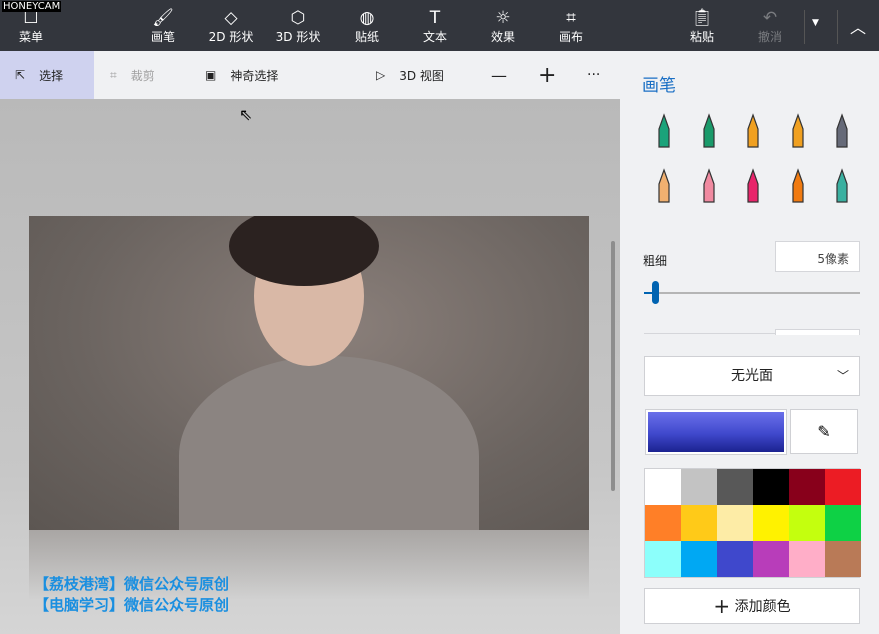 This screenshot has height=634, width=879. Describe the element at coordinates (798, 131) in the screenshot. I see `watercolor-brush-icon` at that location.